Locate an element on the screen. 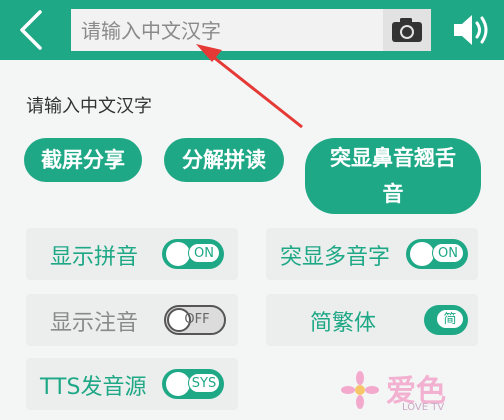 This screenshot has width=504, height=420. speaker-icon is located at coordinates (471, 30).